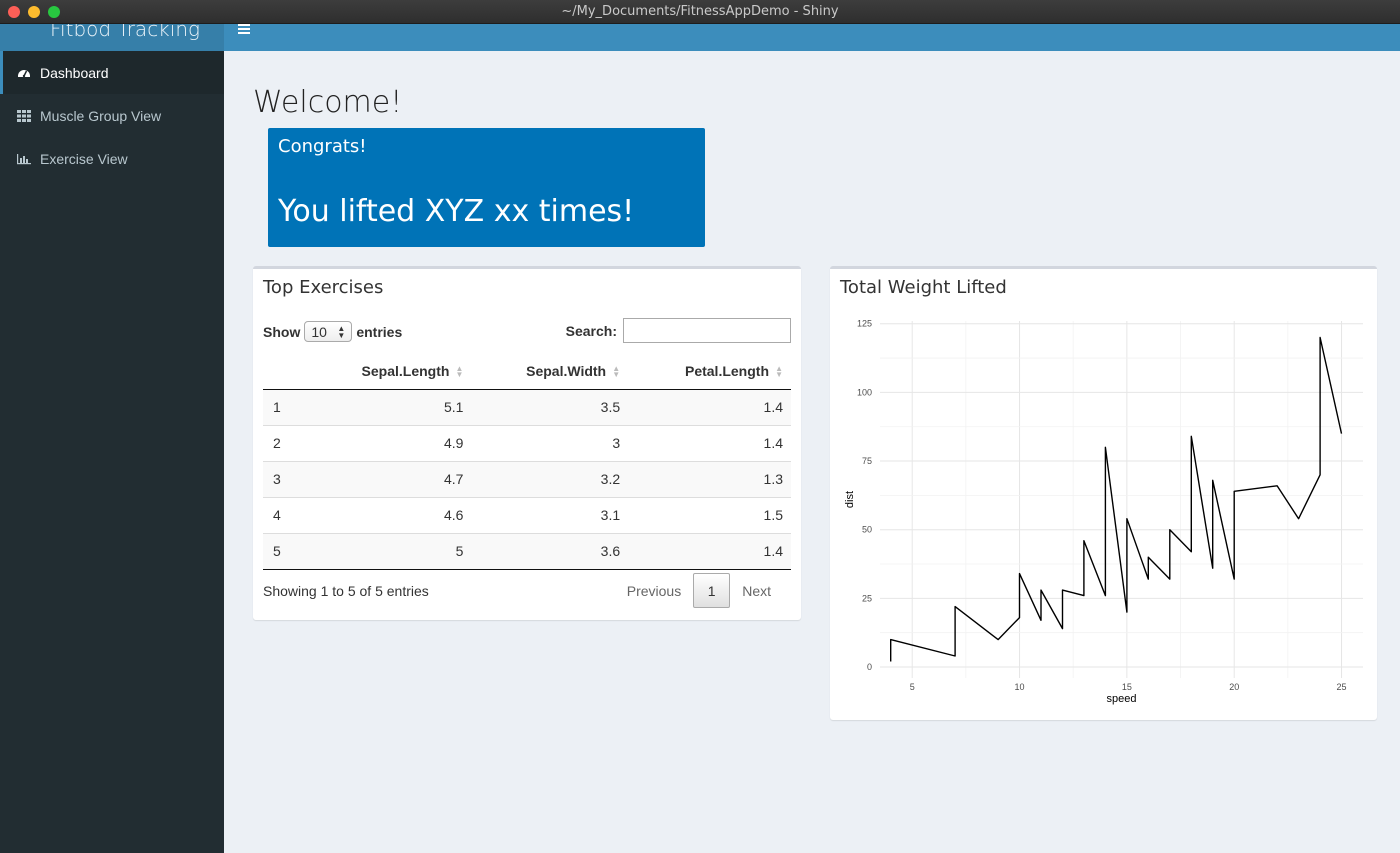  I want to click on y-tick-label: 75, so click(867, 461).